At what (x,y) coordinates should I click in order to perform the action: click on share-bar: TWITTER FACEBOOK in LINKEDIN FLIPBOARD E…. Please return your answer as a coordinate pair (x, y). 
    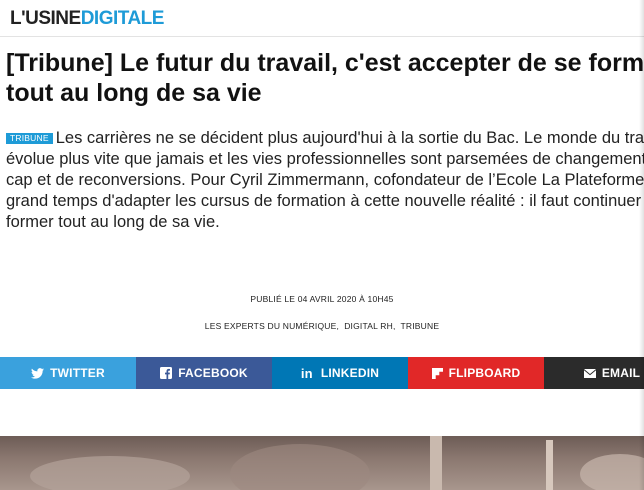
    Looking at the image, I should click on (322, 373).